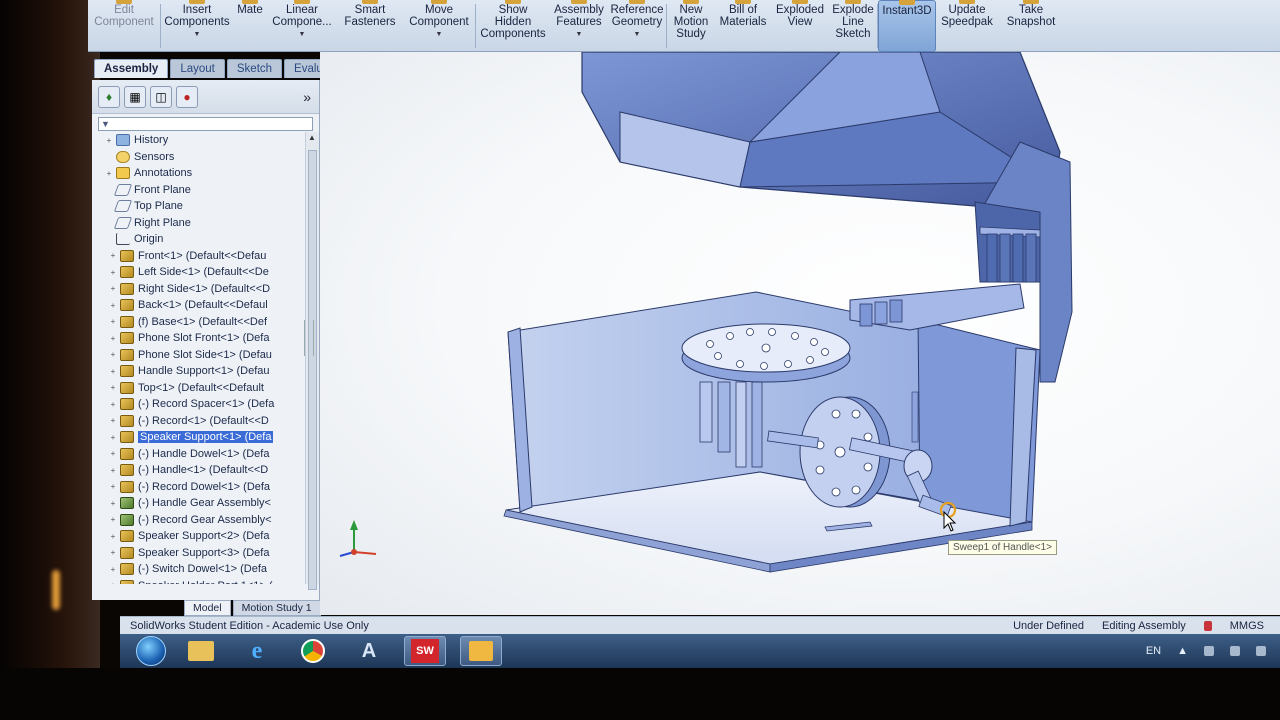 The height and width of the screenshot is (720, 1280). I want to click on ribbon-button-reference: Reference Geometry ▼, so click(637, 26).